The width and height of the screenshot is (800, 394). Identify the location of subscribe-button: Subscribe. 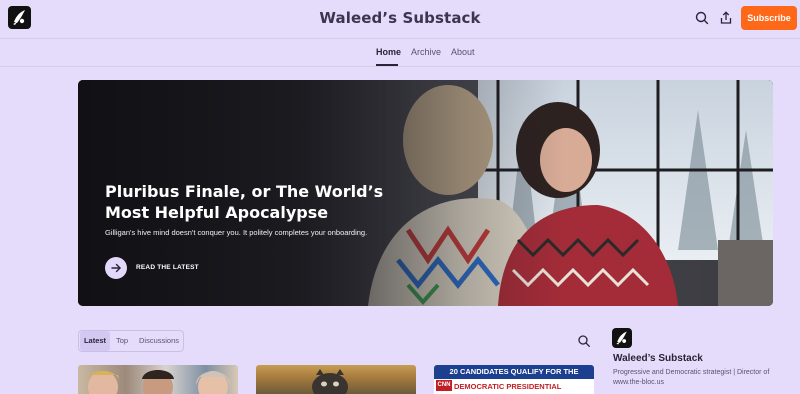
(769, 18).